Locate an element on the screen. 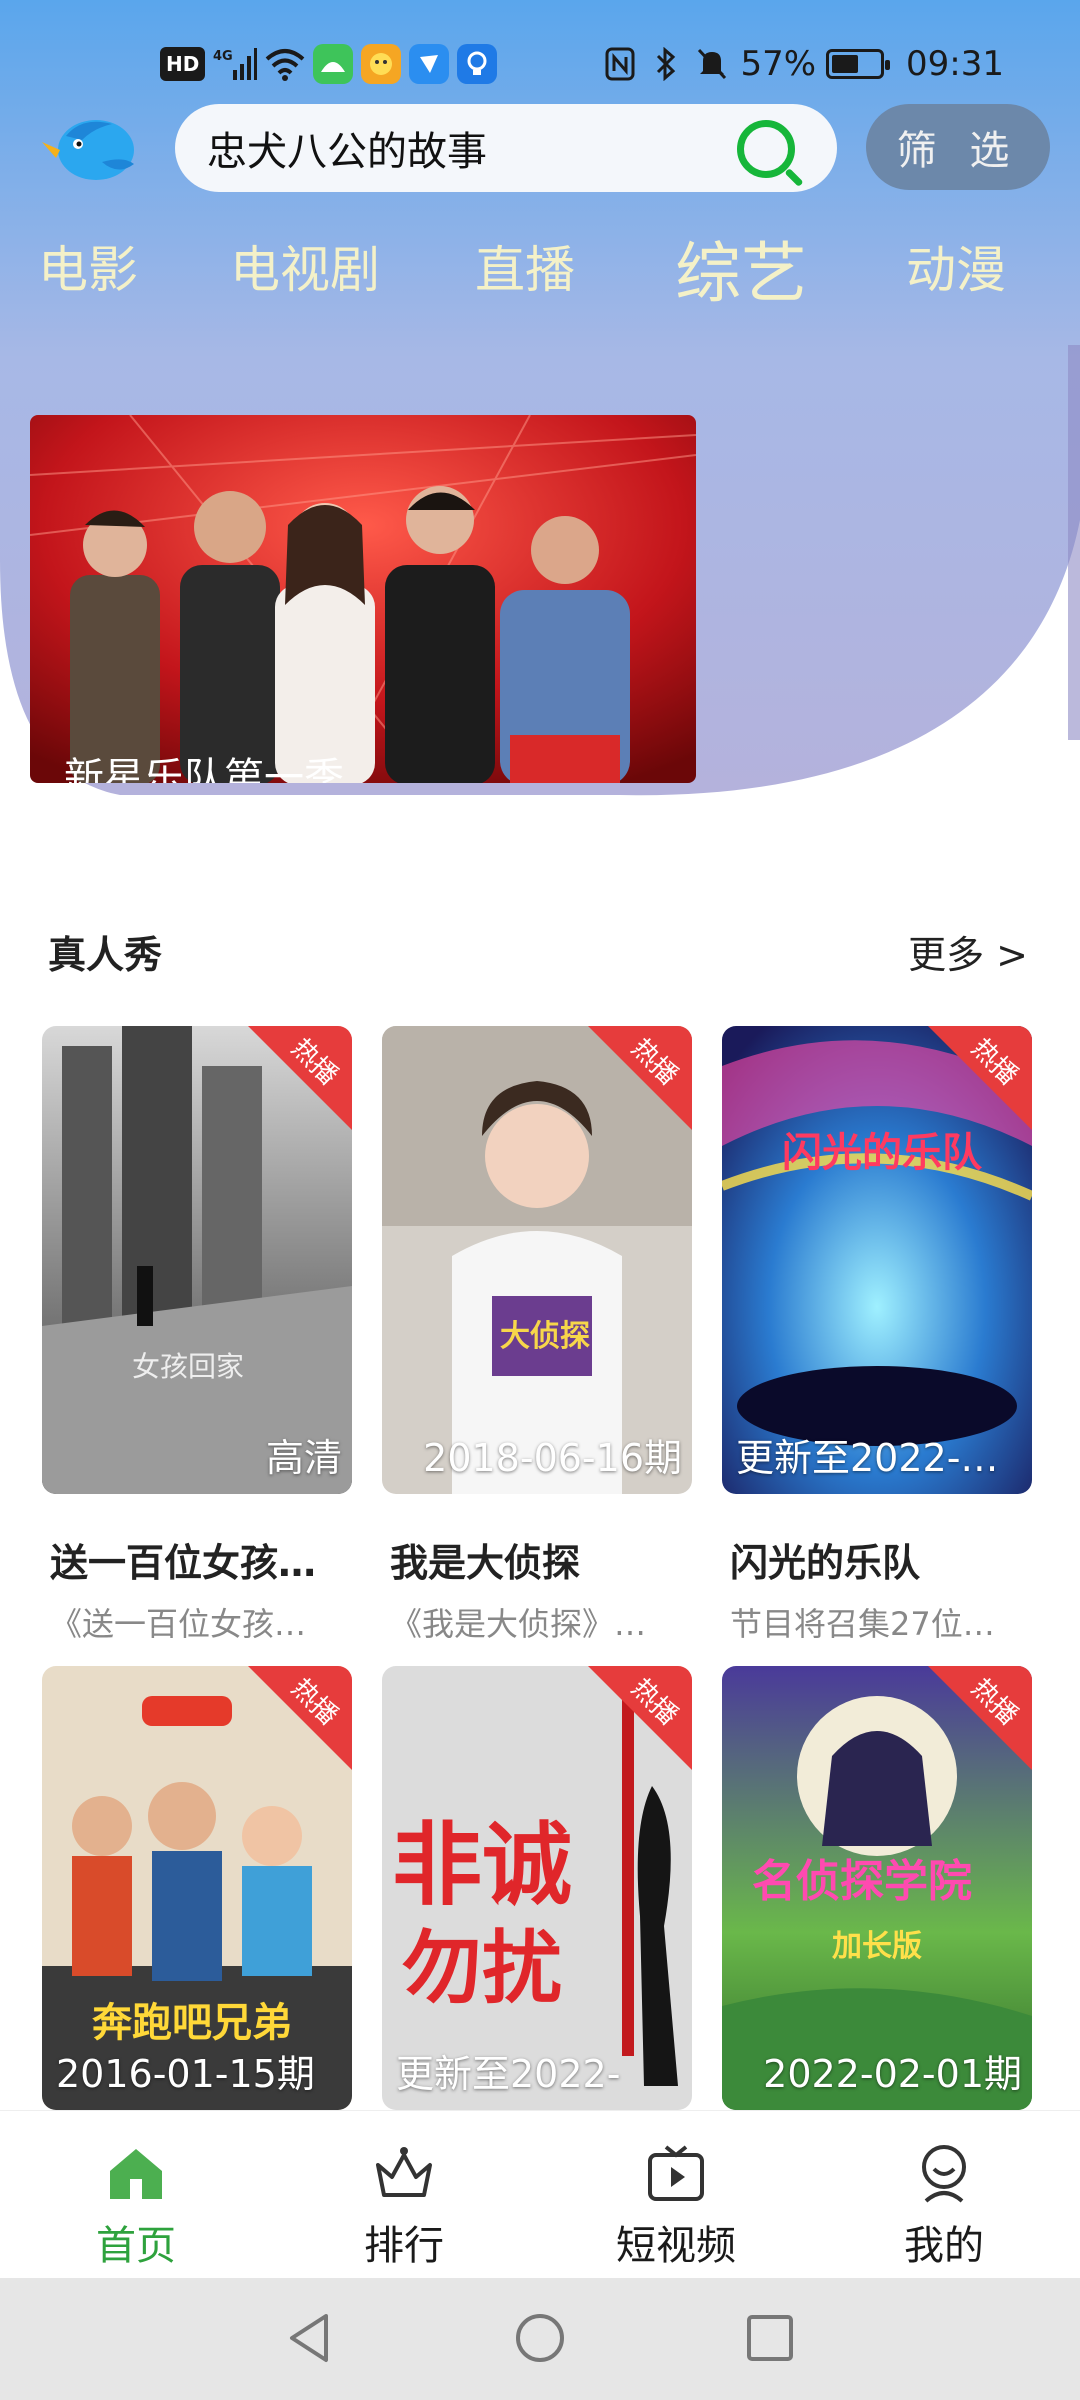  nav-mine-label: 我的 is located at coordinates (944, 2246).